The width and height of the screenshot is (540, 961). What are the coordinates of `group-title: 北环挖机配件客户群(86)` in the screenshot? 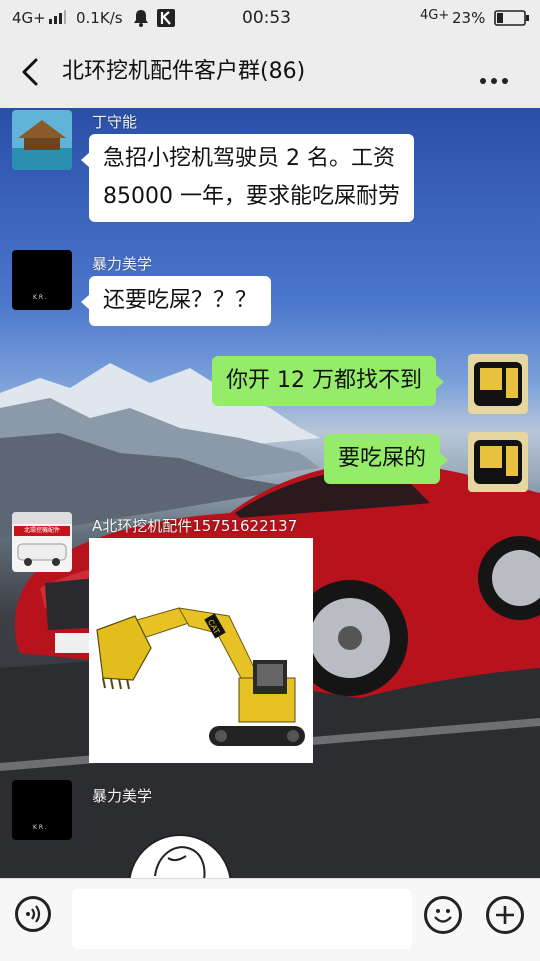 It's located at (184, 71).